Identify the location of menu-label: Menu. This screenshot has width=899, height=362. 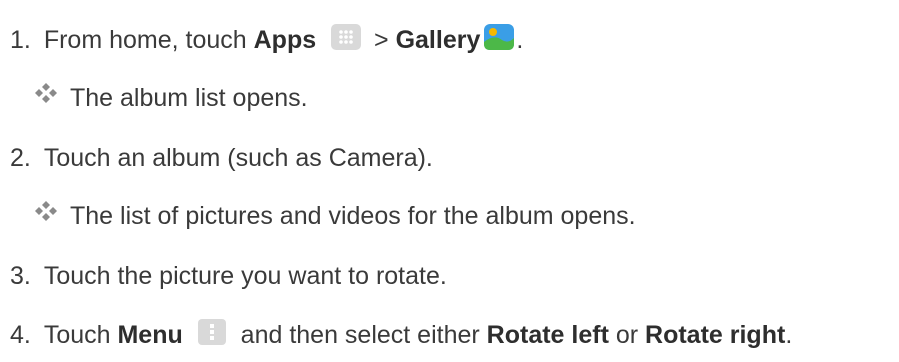
(150, 335).